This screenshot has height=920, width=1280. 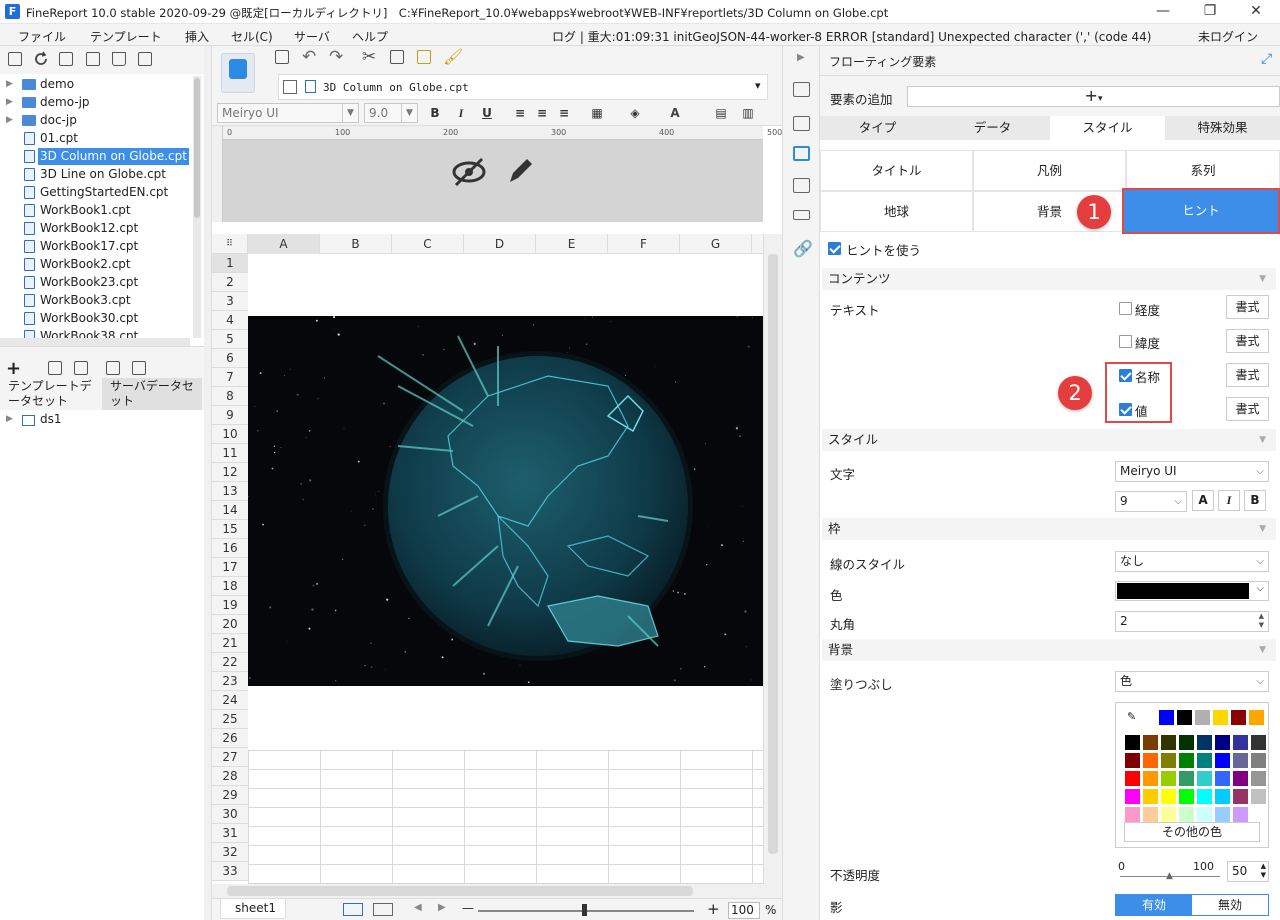 I want to click on tab-type: タイプ, so click(x=877, y=128).